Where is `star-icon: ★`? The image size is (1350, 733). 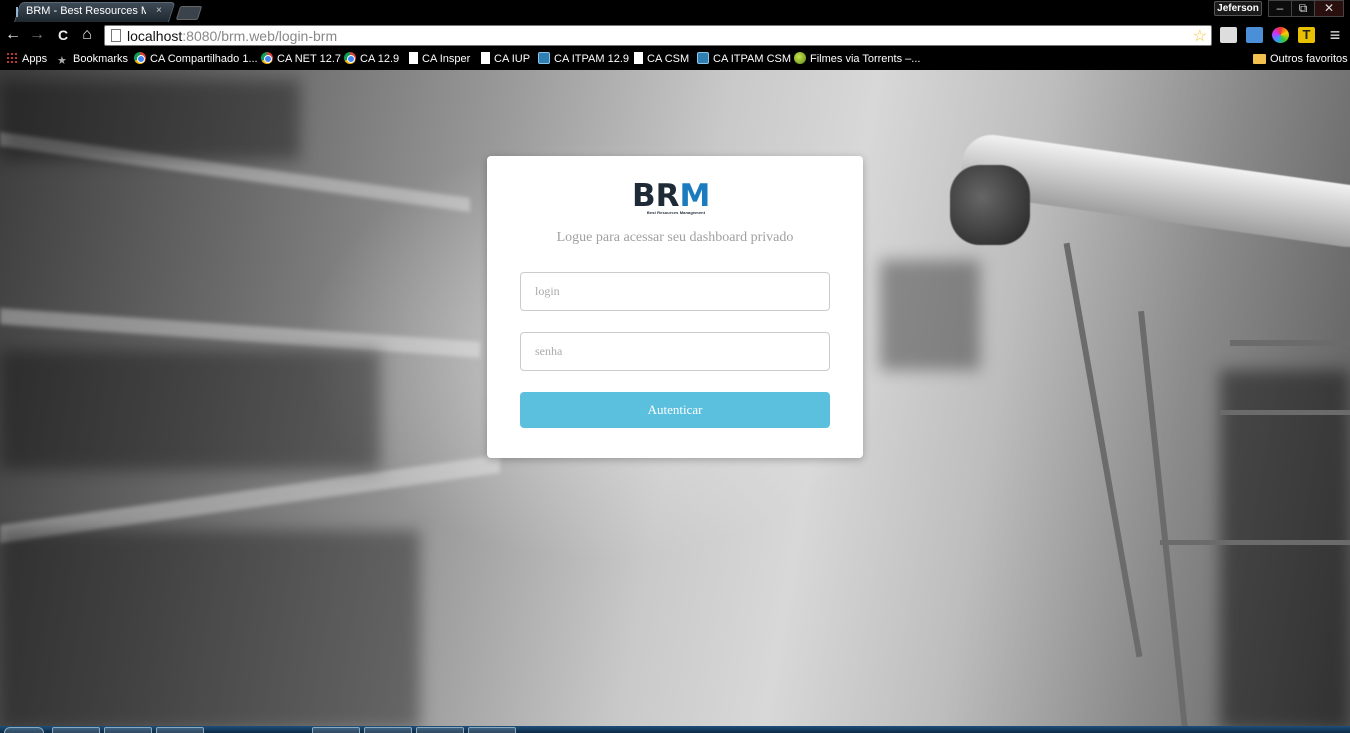 star-icon: ★ is located at coordinates (62, 61).